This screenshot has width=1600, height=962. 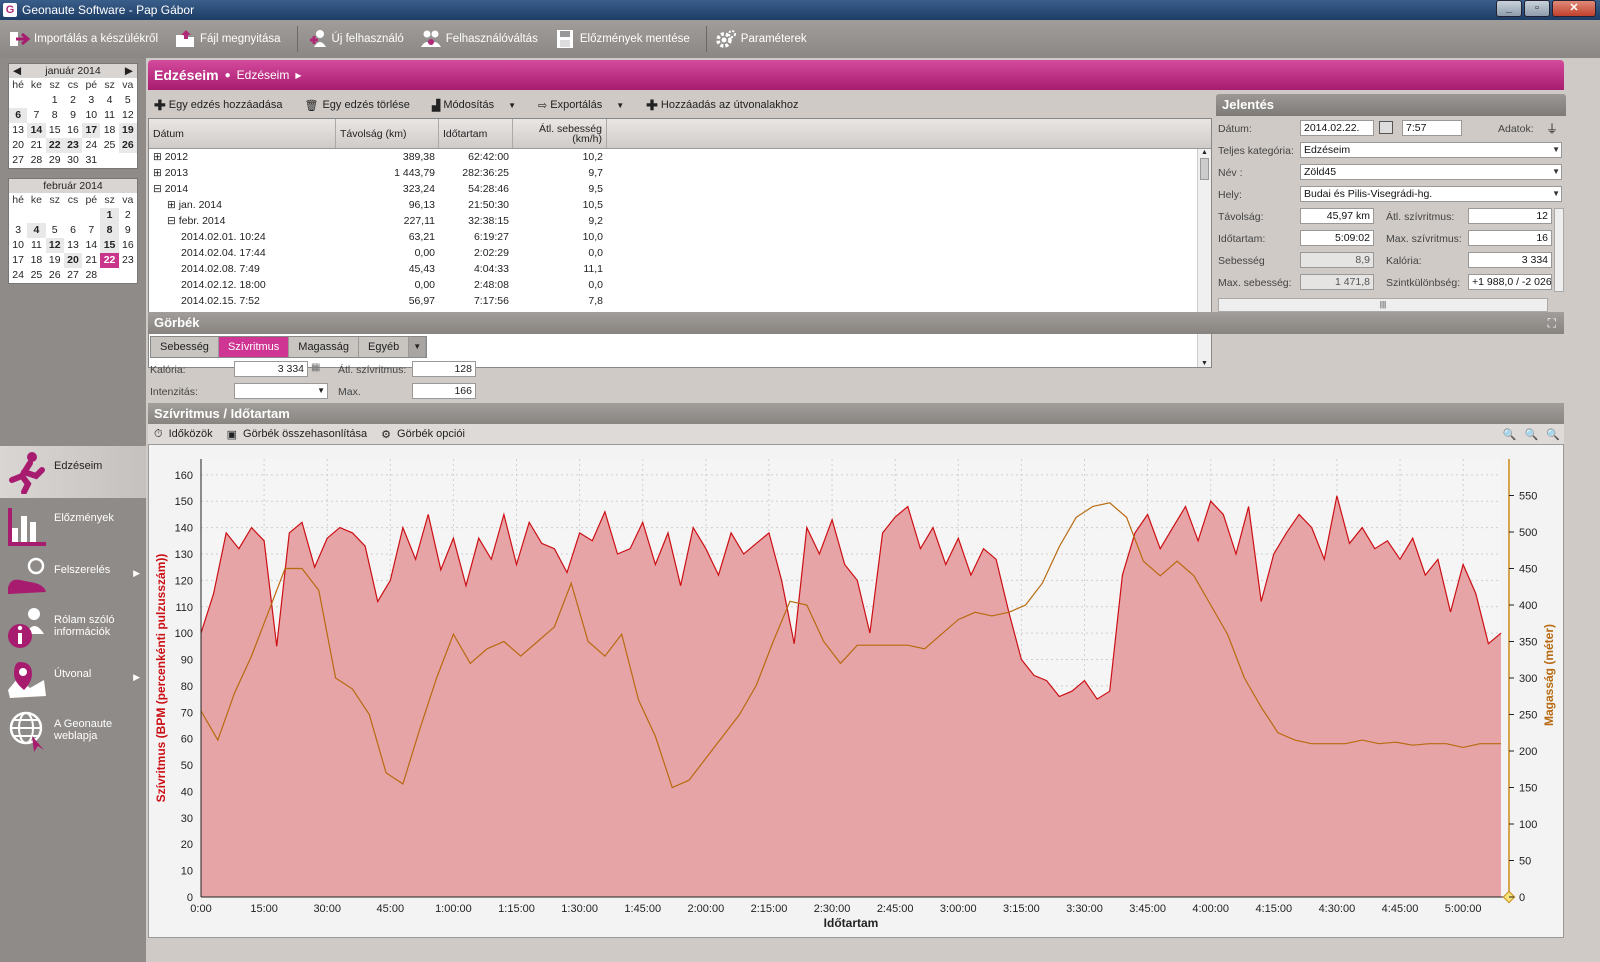 I want to click on compare-curves-button: ▣ Görbék összehasonlítása, so click(x=297, y=434).